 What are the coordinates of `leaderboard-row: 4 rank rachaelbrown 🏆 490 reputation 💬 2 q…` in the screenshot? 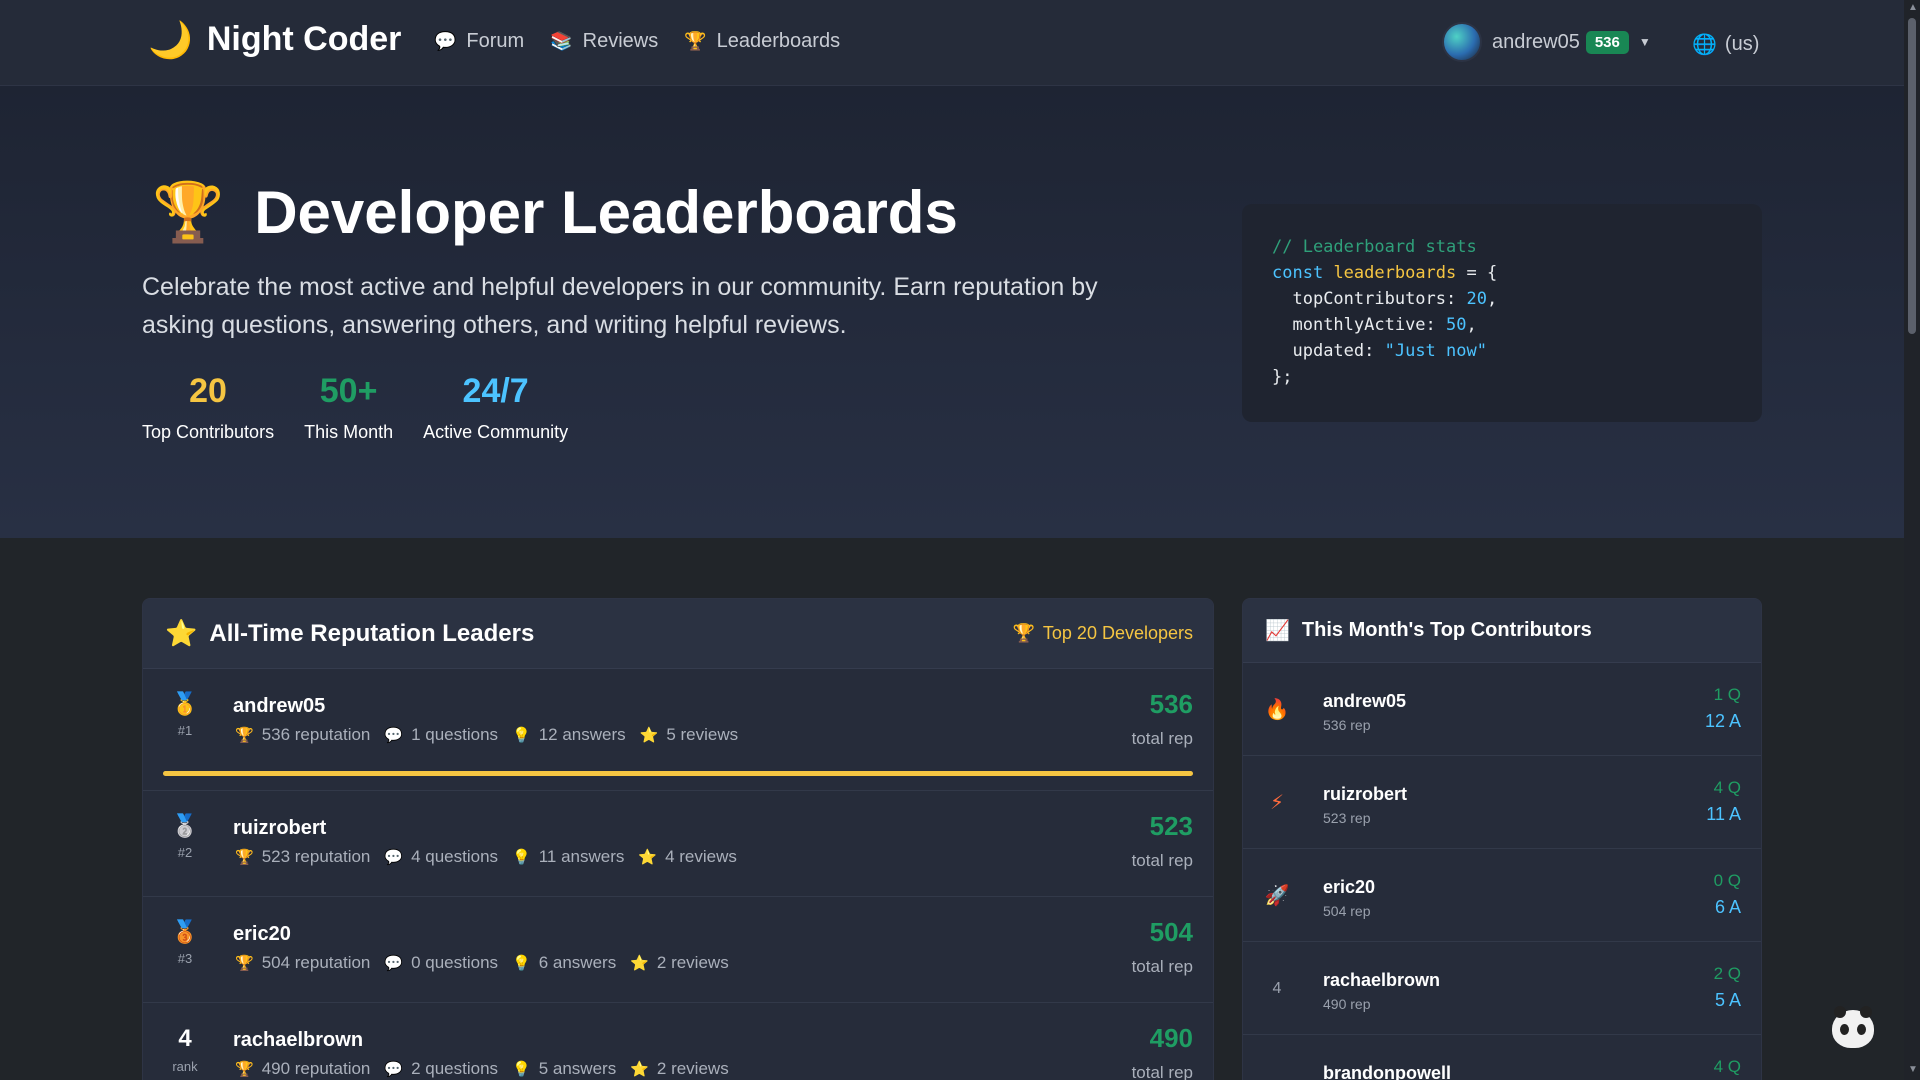 It's located at (678, 1041).